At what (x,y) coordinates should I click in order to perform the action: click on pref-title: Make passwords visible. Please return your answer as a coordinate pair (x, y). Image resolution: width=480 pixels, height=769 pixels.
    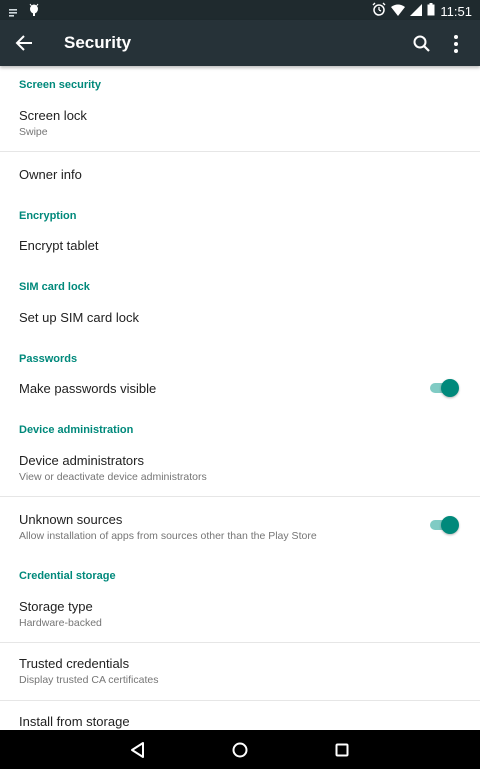
    Looking at the image, I should click on (88, 388).